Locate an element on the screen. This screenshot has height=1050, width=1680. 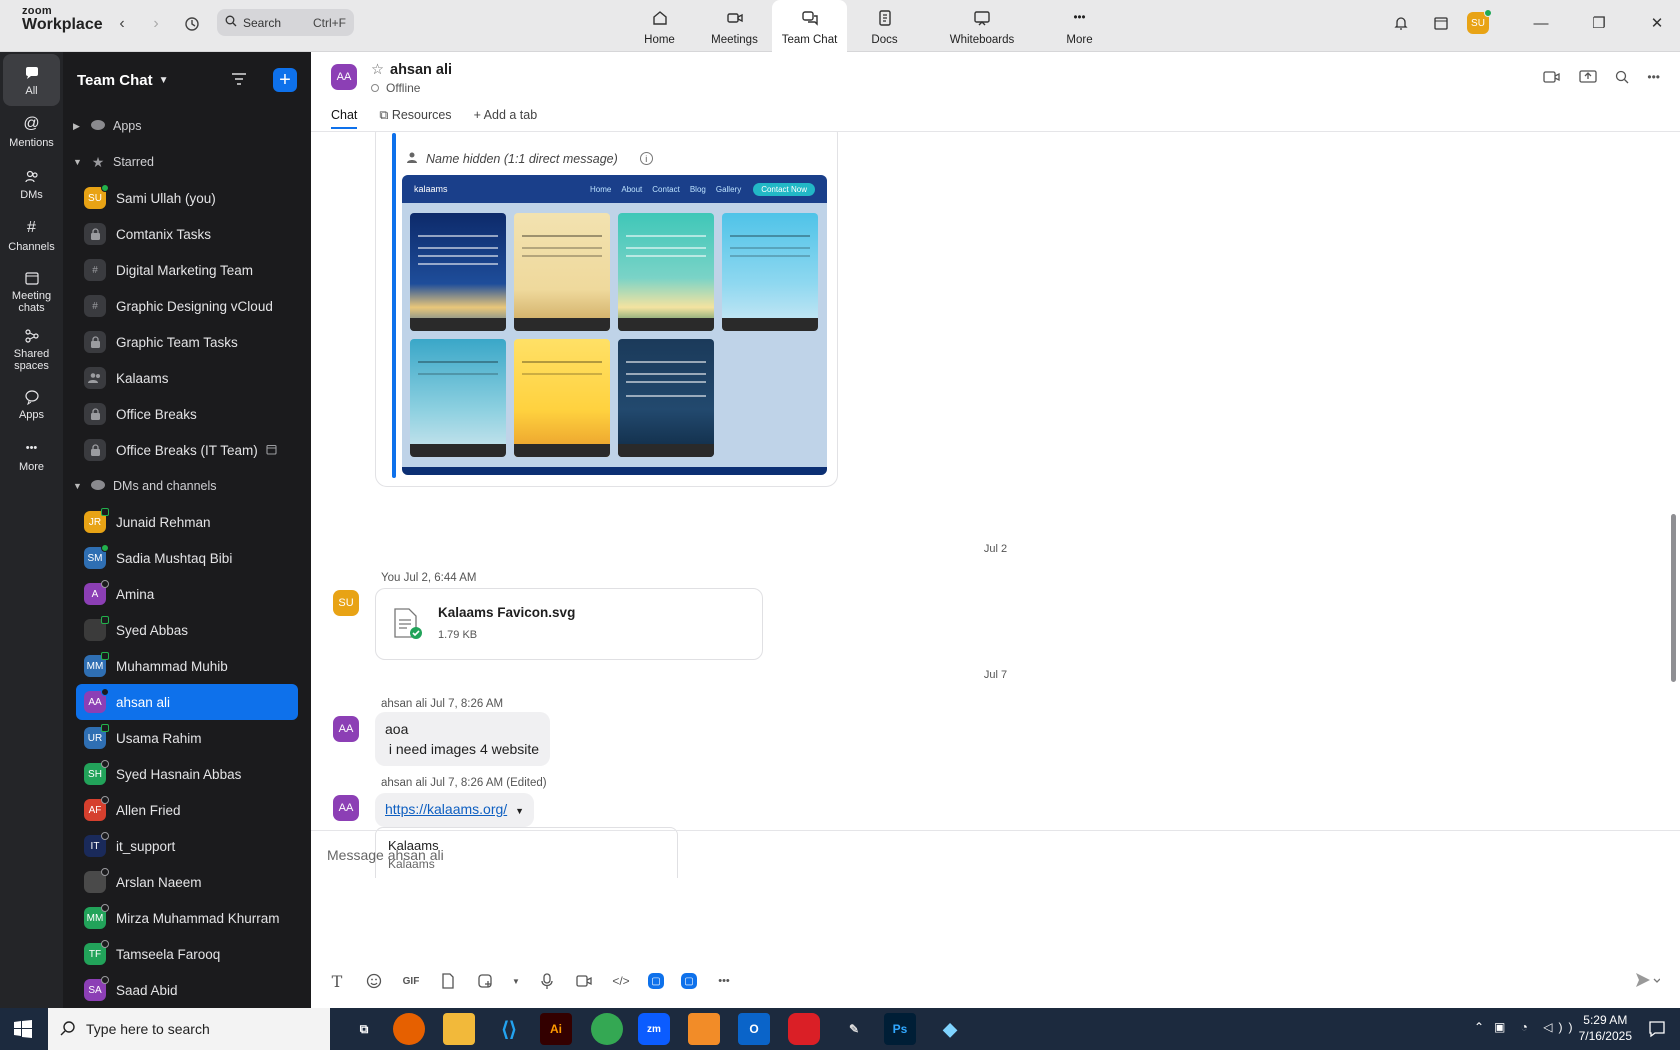
sidebar-item: Office Breaks is located at coordinates (187, 414).